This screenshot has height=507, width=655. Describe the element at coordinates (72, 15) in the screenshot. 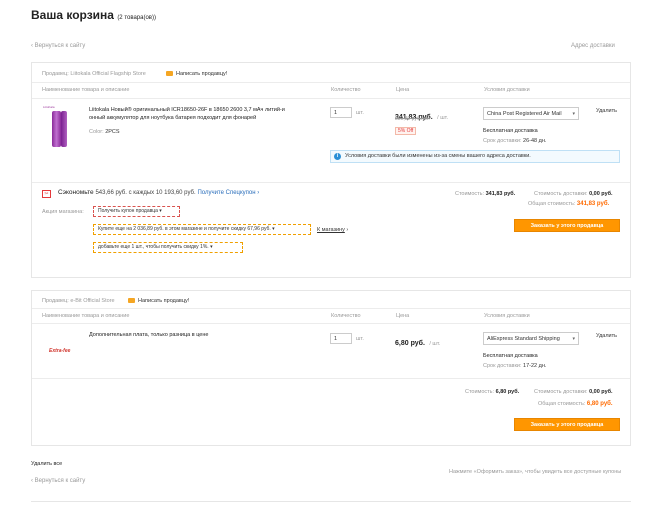

I see `page-title-text: Ваша корзина` at that location.